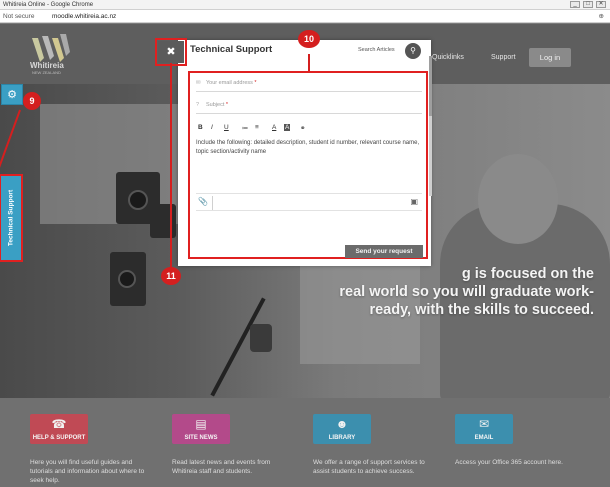 This screenshot has width=610, height=487. What do you see at coordinates (287, 127) in the screenshot?
I see `background-color-button: A` at bounding box center [287, 127].